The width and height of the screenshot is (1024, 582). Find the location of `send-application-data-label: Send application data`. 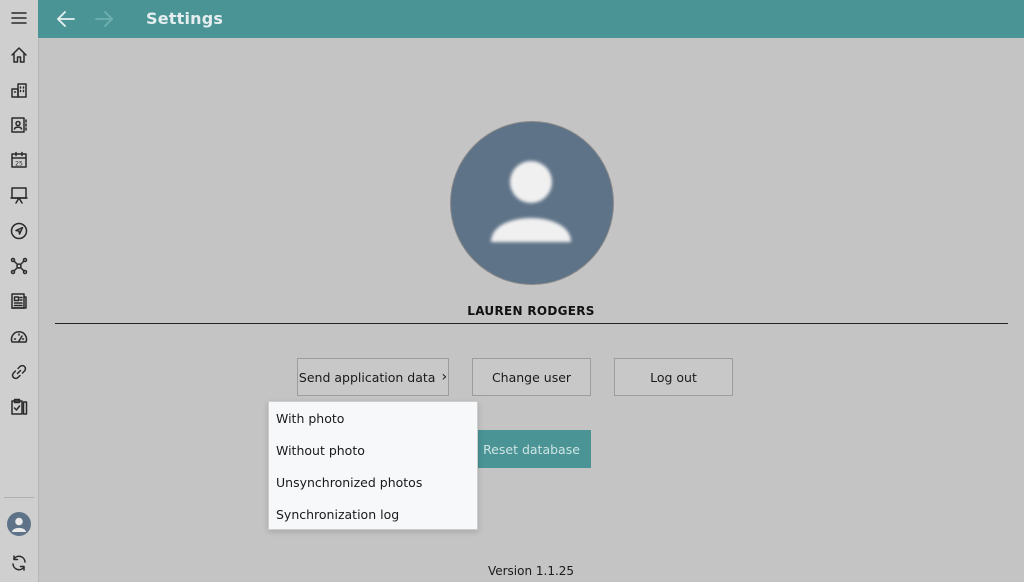

send-application-data-label: Send application data is located at coordinates (367, 377).